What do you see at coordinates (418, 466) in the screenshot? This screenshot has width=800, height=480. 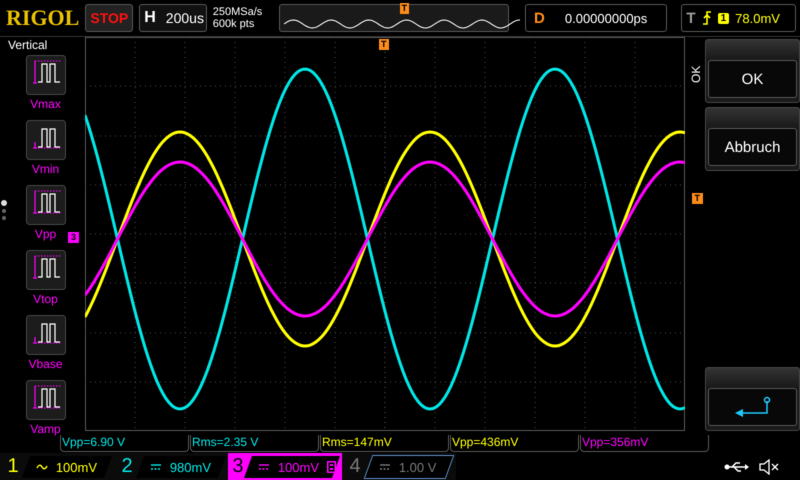 I see `channel-scale: 1.00 V` at bounding box center [418, 466].